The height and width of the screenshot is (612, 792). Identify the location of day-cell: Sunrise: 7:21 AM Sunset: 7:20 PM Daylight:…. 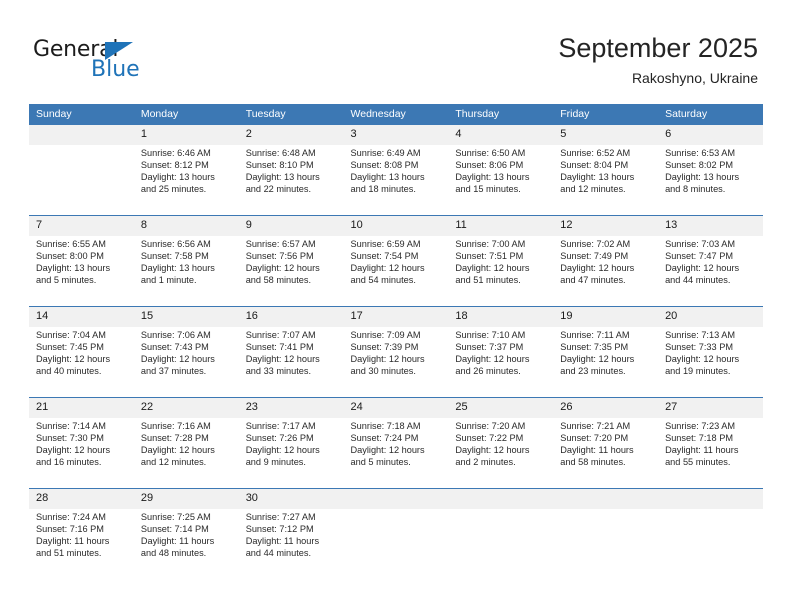
(606, 453).